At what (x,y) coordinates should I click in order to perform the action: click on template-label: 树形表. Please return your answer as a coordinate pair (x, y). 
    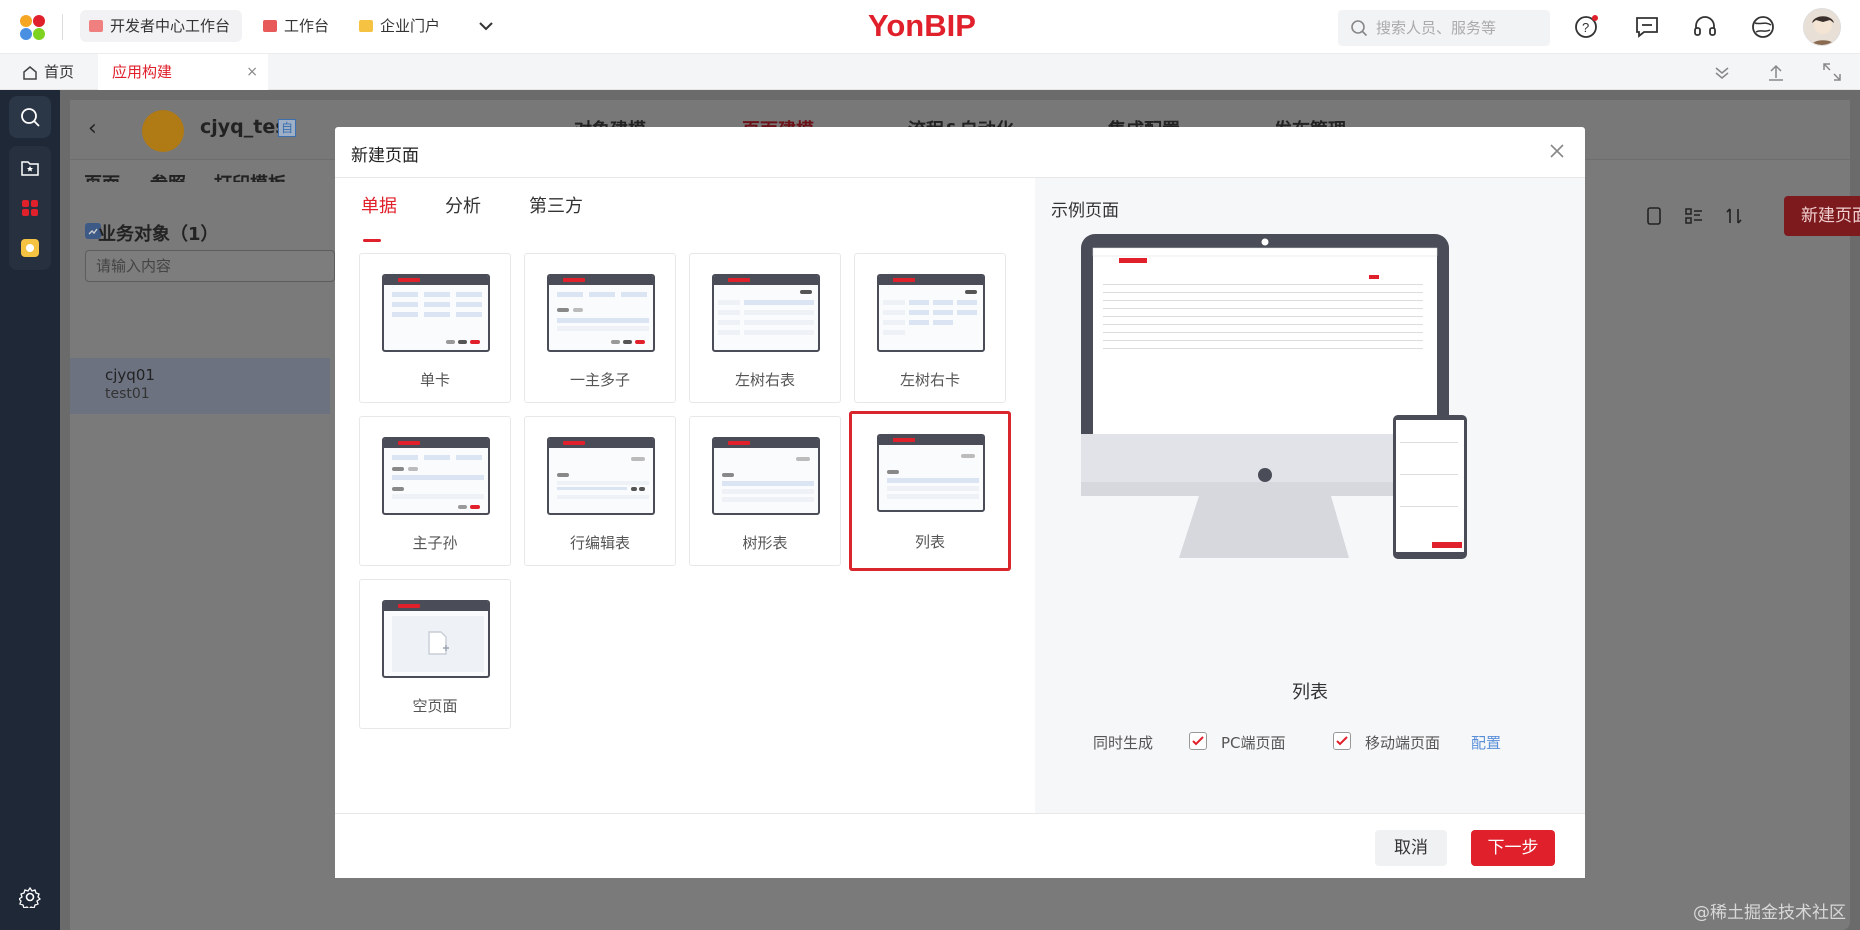
    Looking at the image, I should click on (765, 543).